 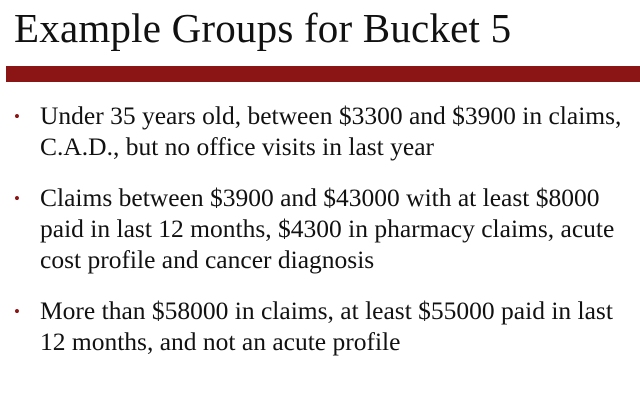 What do you see at coordinates (263, 28) in the screenshot?
I see `slide-title: Example Groups for Bucket 5` at bounding box center [263, 28].